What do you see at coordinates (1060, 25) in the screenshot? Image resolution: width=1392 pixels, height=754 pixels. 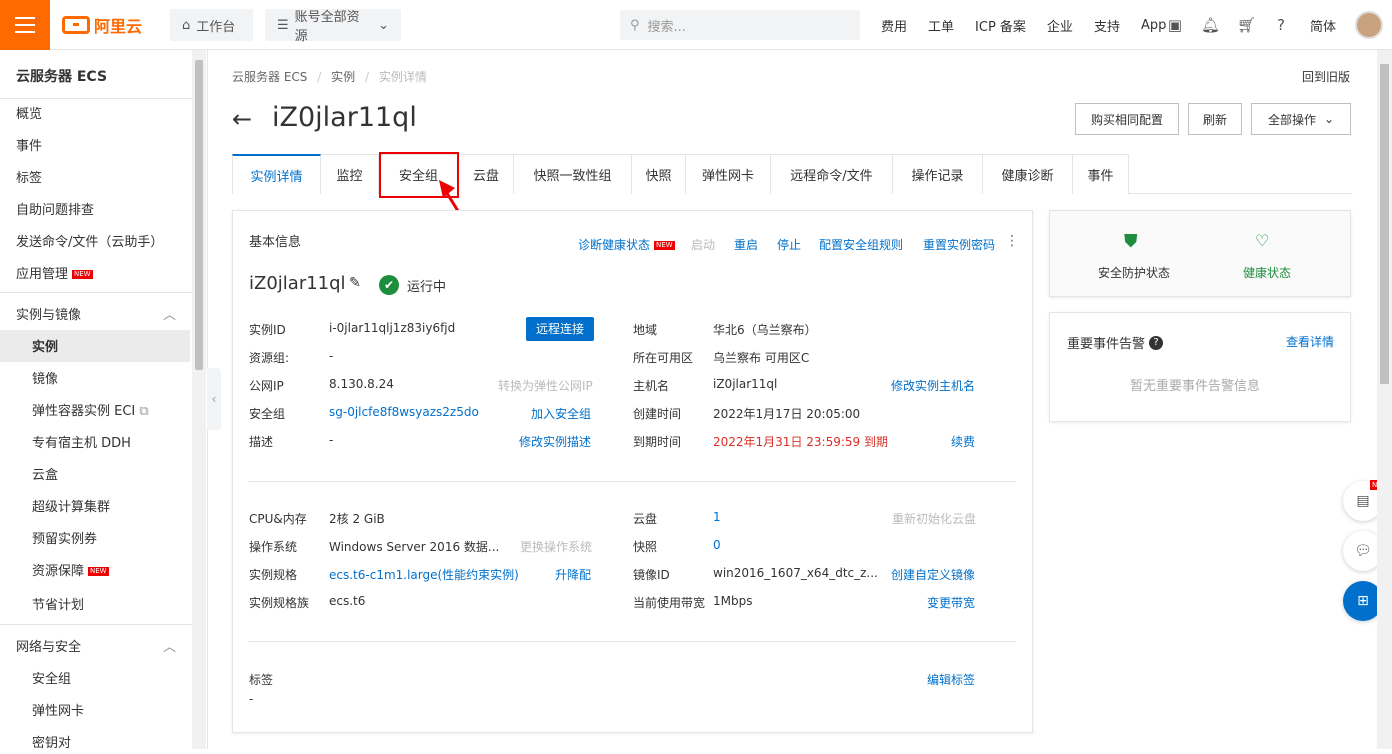 I see `nav-enterprise: 企业` at bounding box center [1060, 25].